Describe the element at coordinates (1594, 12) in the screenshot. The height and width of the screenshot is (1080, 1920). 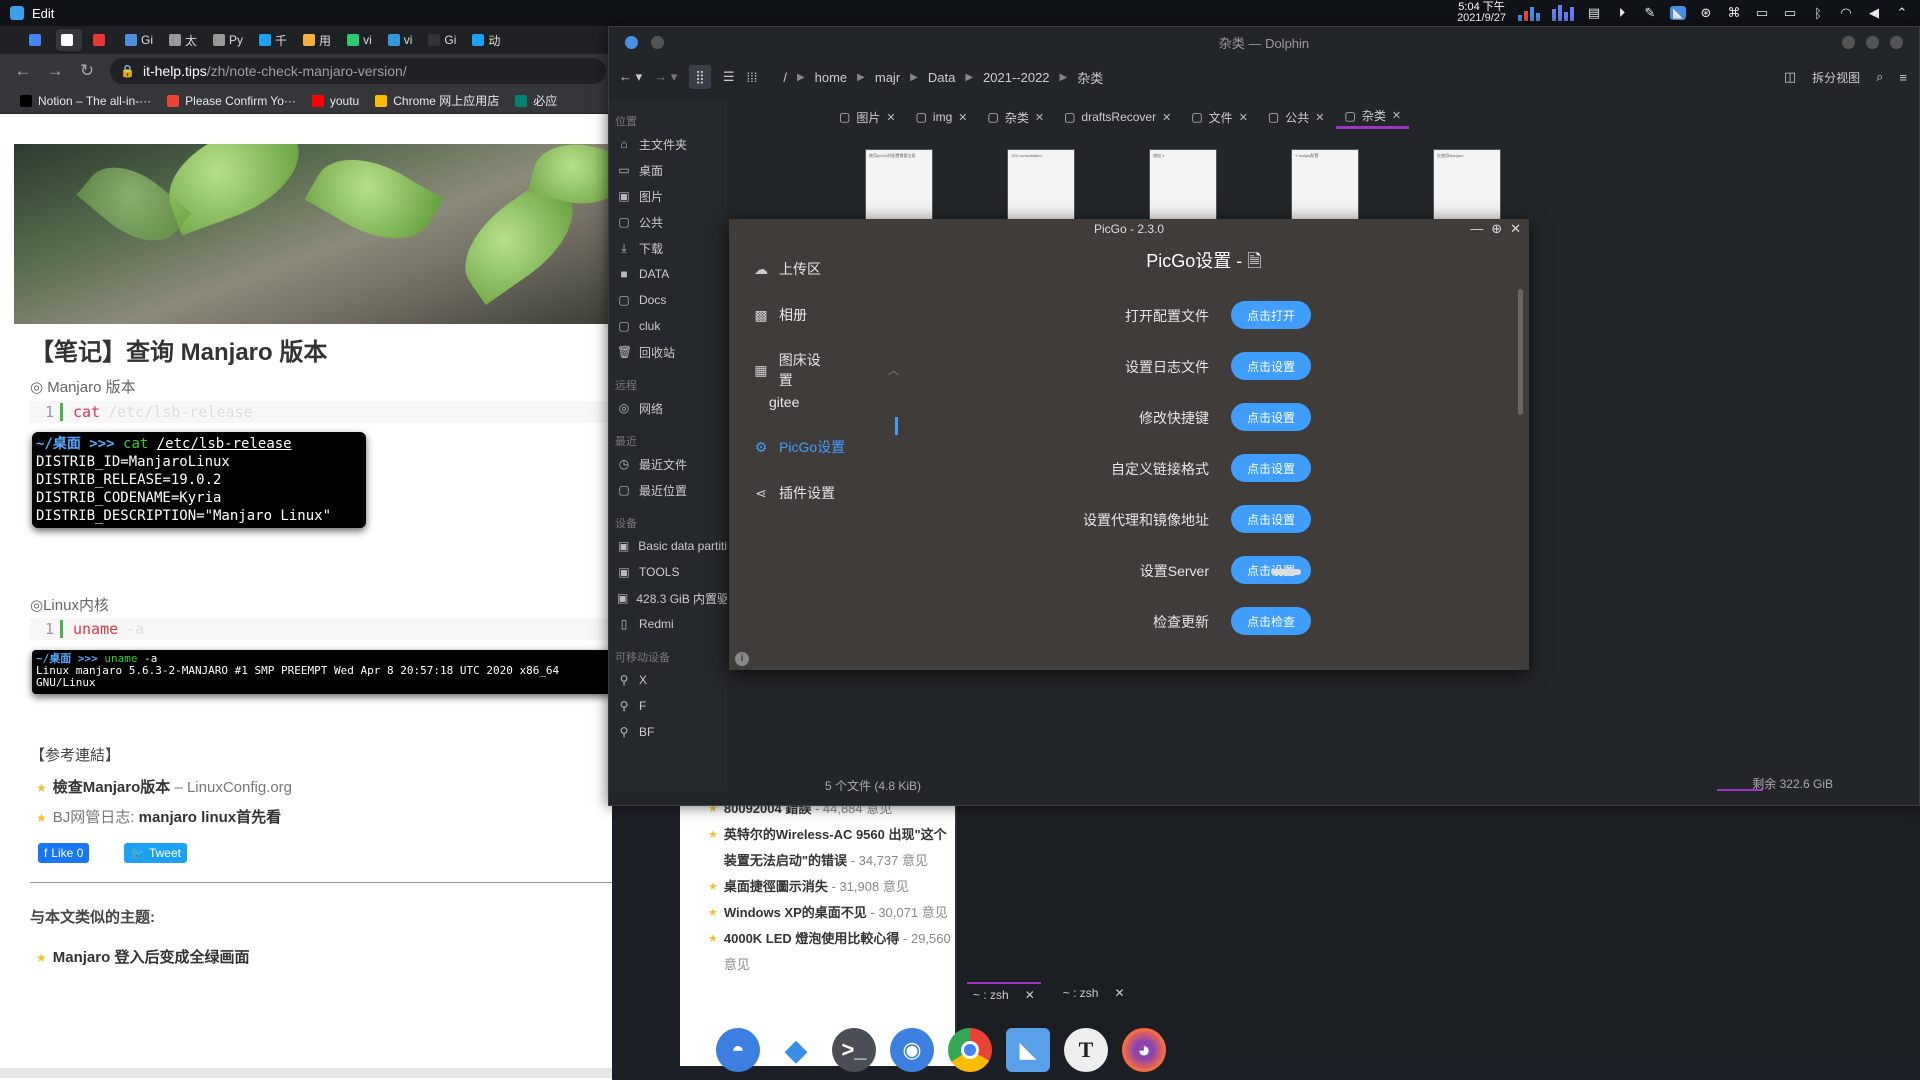
I see `chat-icon: ▤` at that location.